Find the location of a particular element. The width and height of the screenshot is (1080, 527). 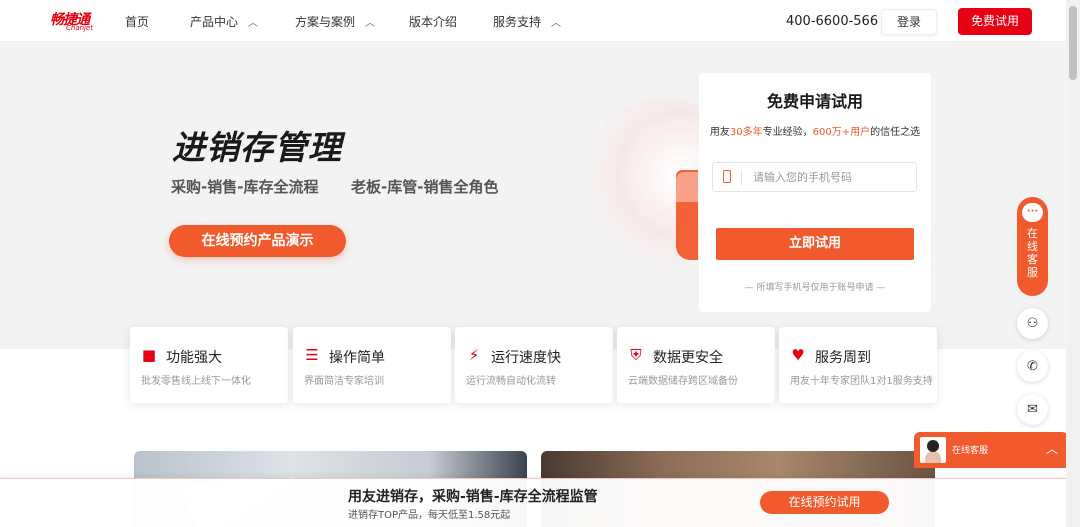

nav-item-home: 首页 is located at coordinates (137, 21).